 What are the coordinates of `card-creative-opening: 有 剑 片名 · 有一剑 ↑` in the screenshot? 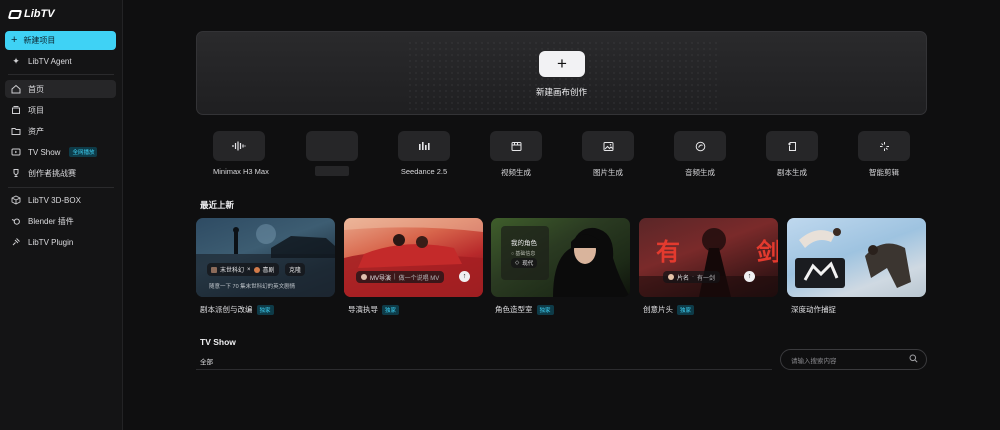 It's located at (708, 257).